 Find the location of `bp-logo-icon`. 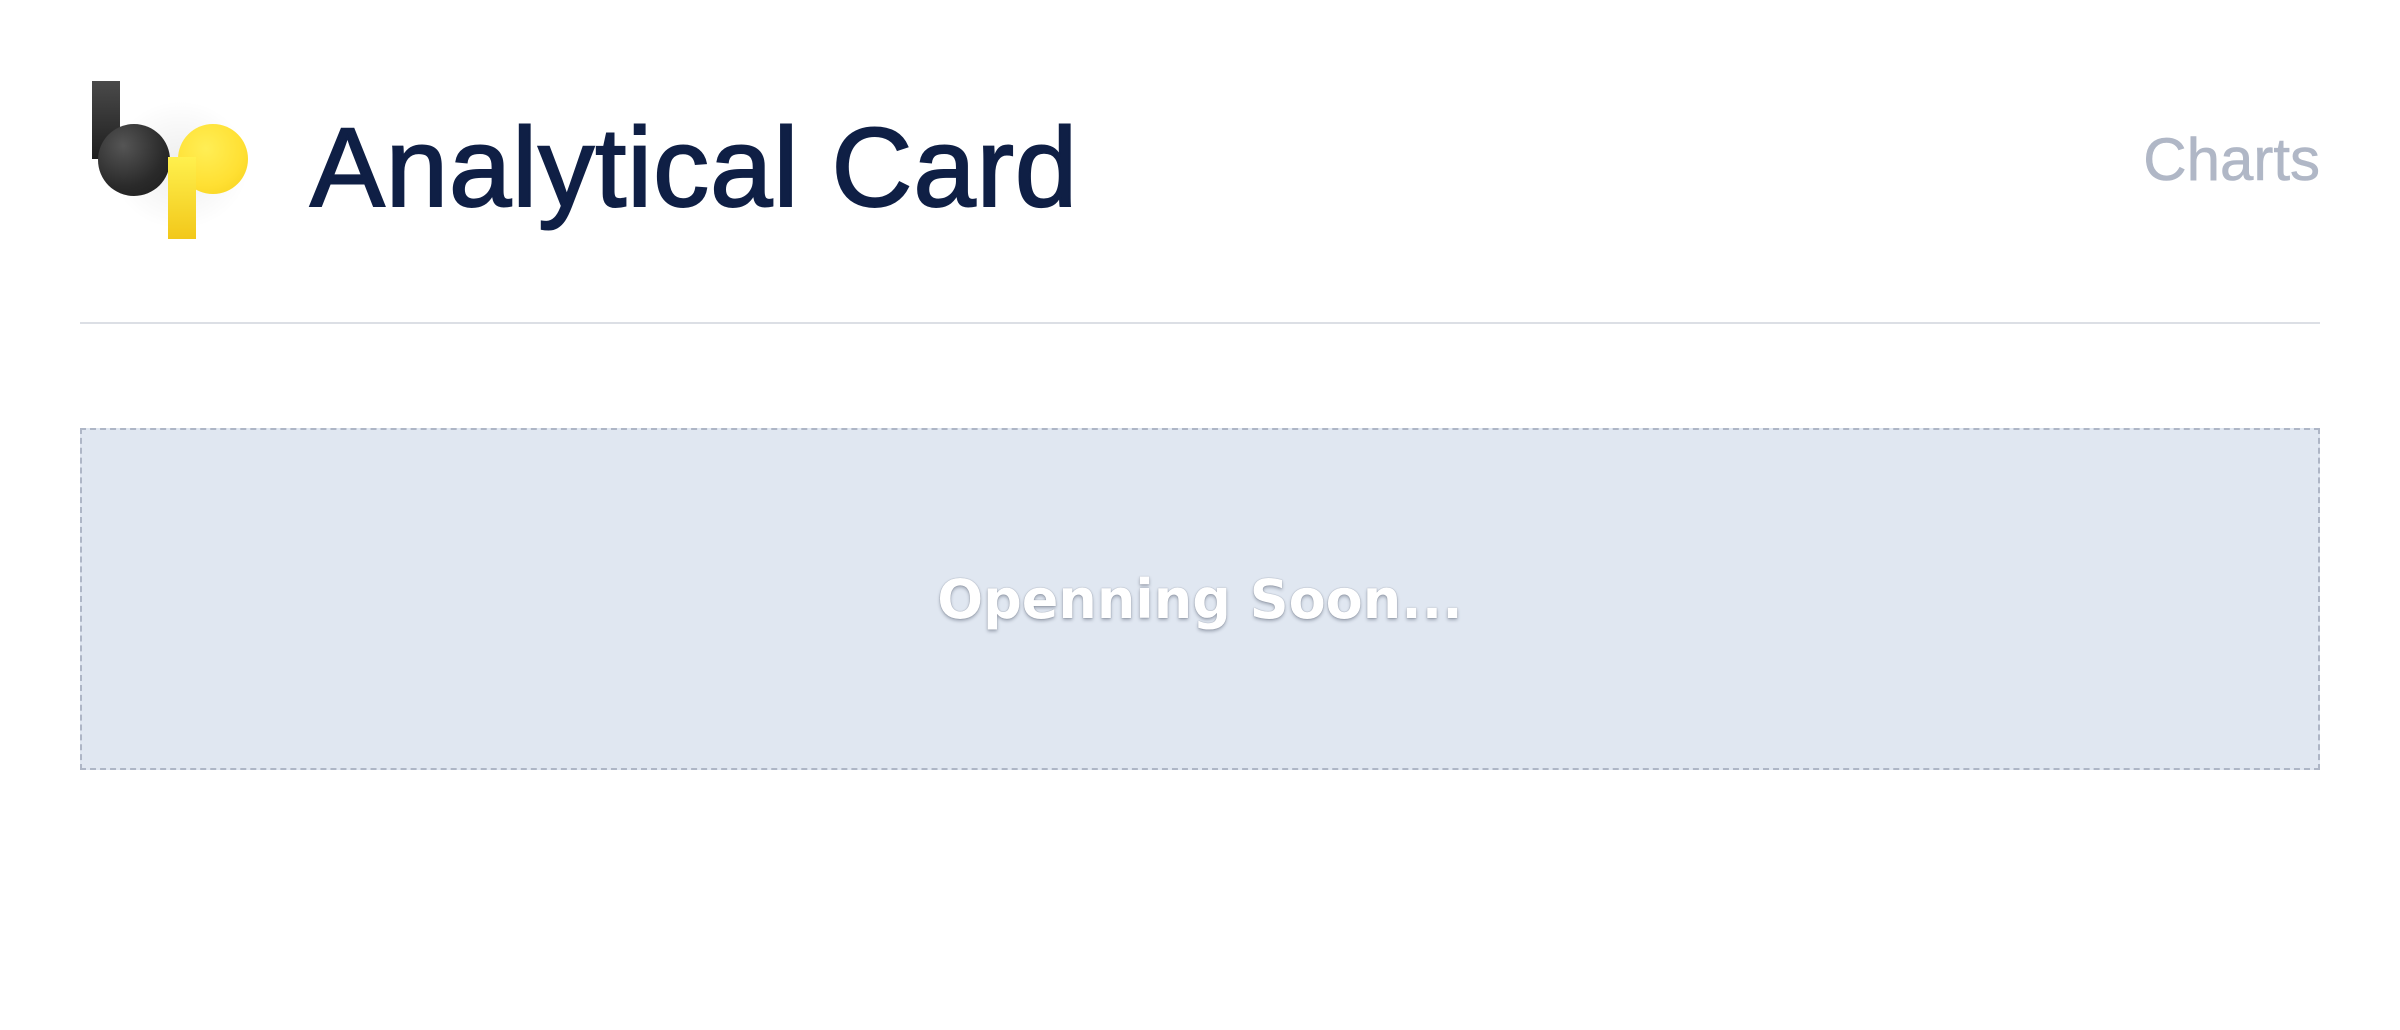

bp-logo-icon is located at coordinates (170, 155).